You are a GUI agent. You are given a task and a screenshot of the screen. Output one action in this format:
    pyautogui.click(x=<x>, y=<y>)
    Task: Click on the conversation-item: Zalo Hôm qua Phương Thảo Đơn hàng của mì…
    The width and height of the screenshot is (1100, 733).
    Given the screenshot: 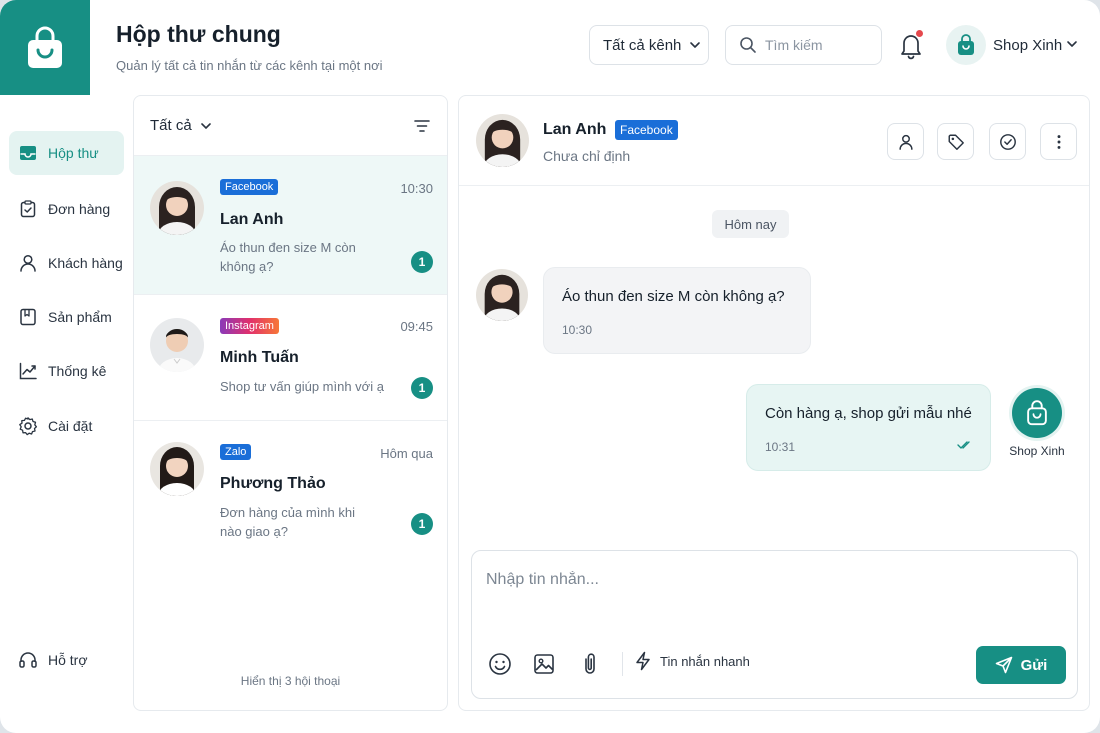 What is the action you would take?
    pyautogui.click(x=290, y=486)
    